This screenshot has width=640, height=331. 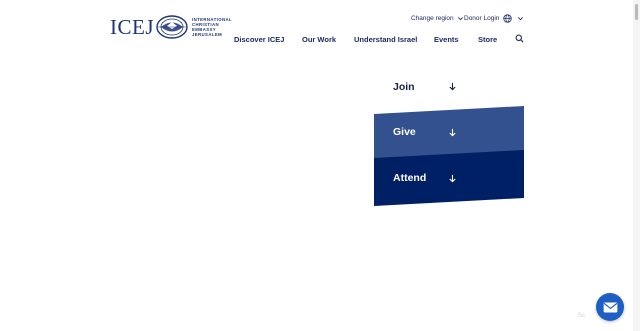 What do you see at coordinates (636, 165) in the screenshot?
I see `page-scrollbar` at bounding box center [636, 165].